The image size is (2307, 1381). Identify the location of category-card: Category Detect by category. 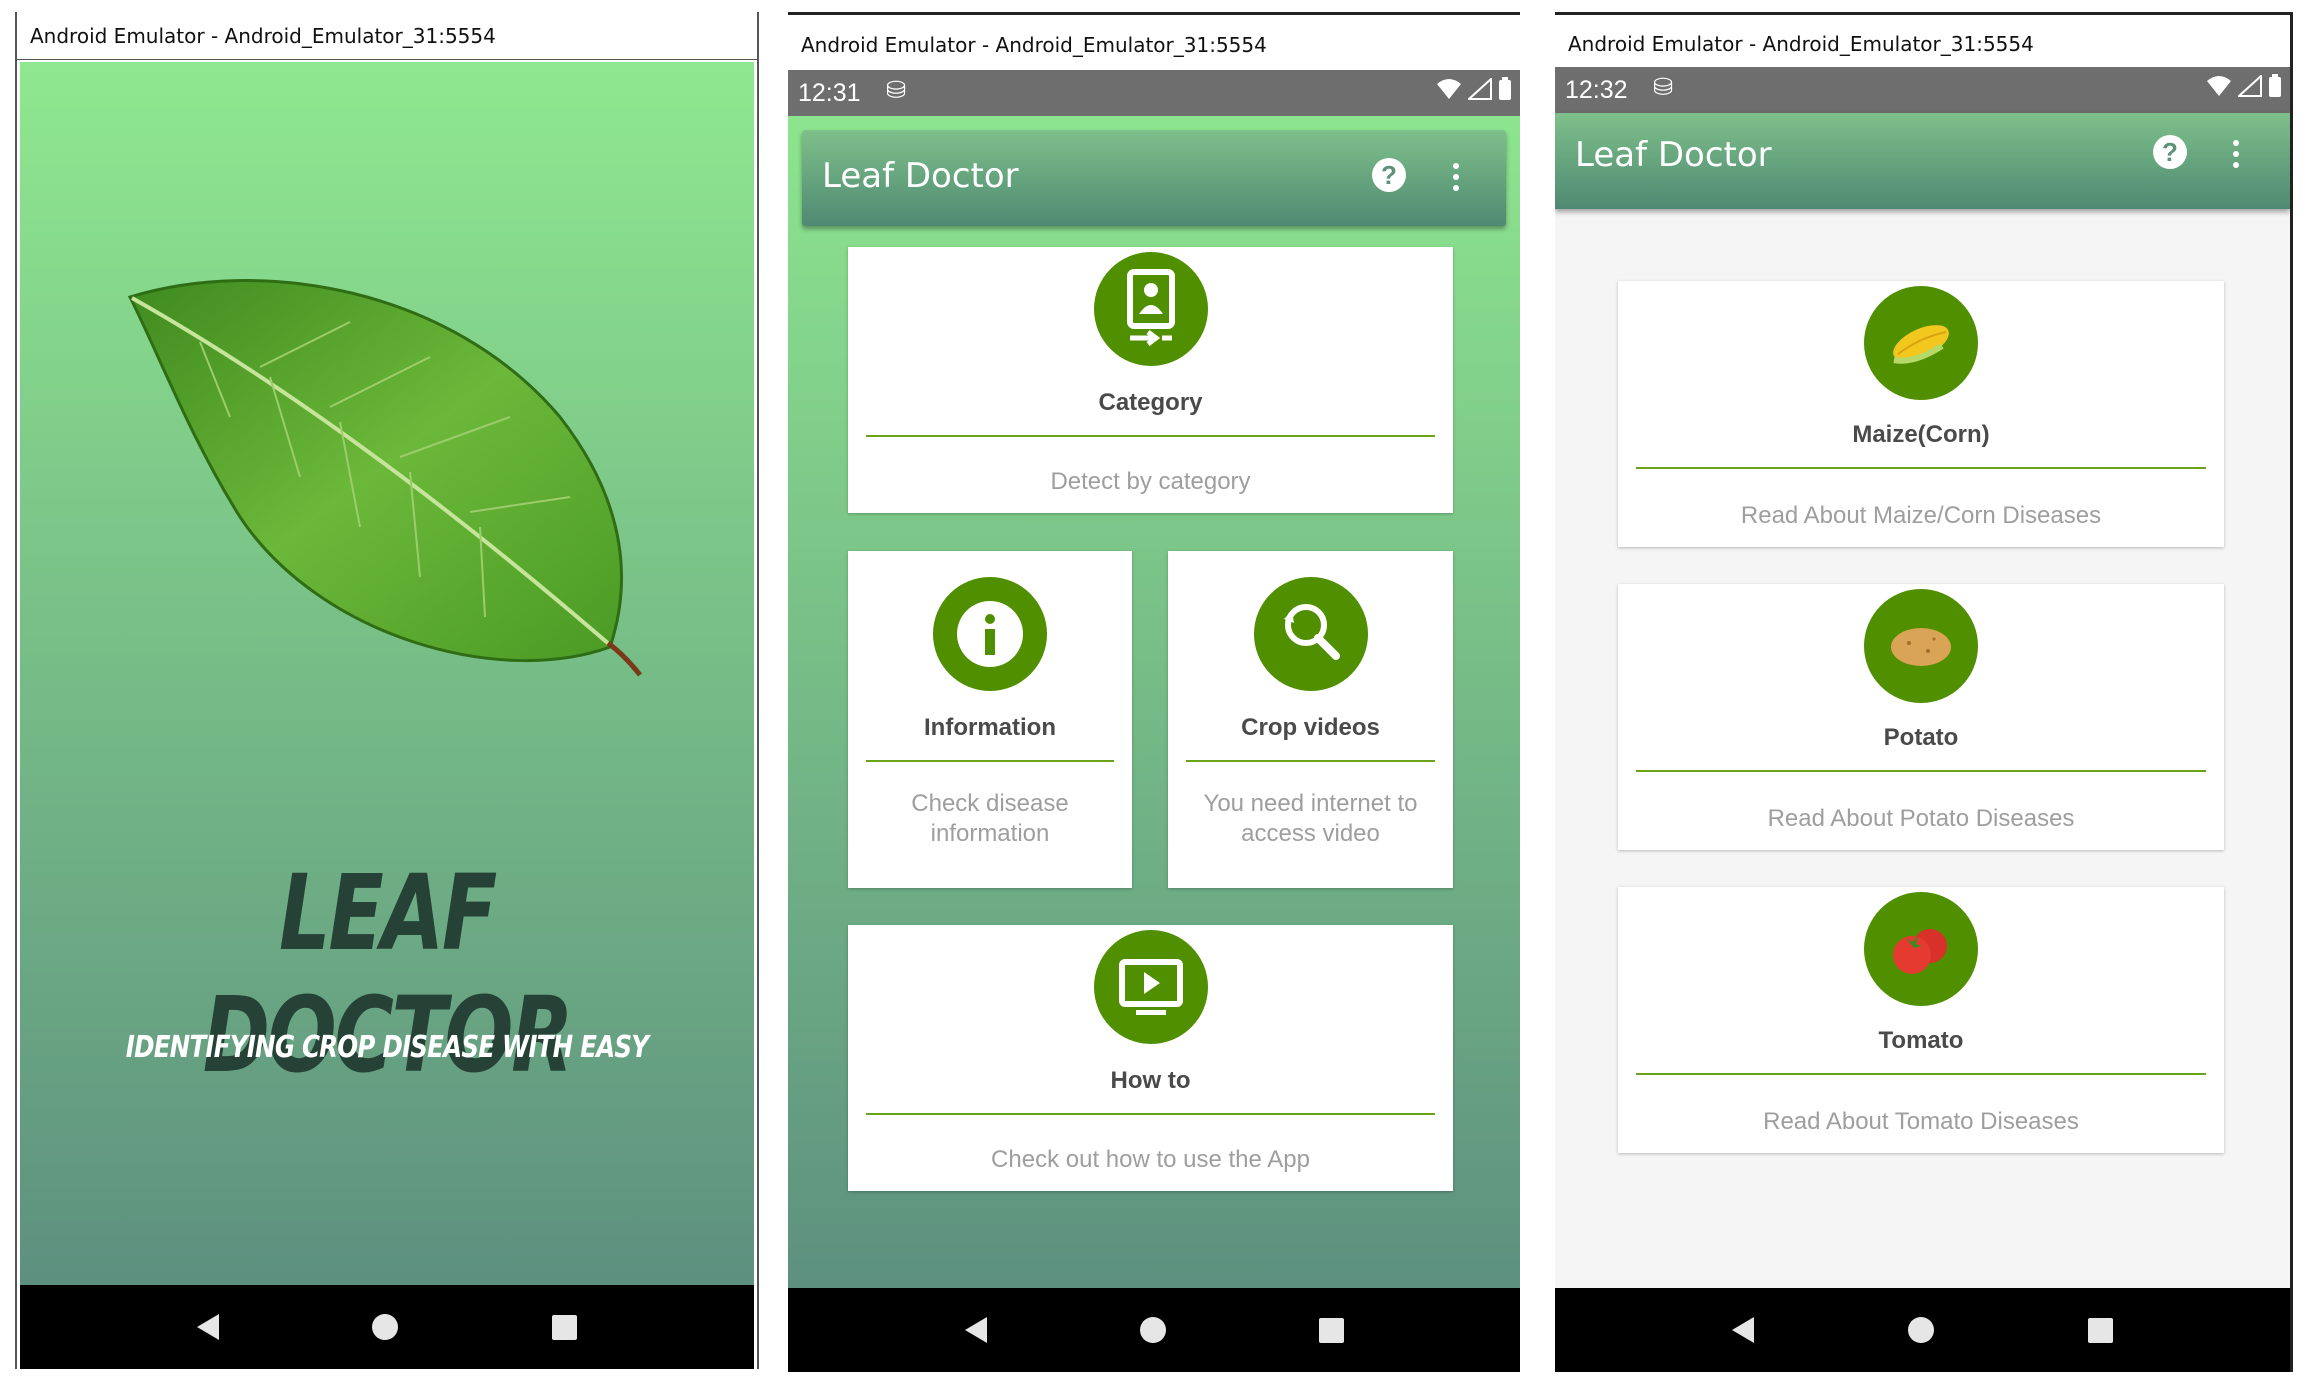
(1150, 380).